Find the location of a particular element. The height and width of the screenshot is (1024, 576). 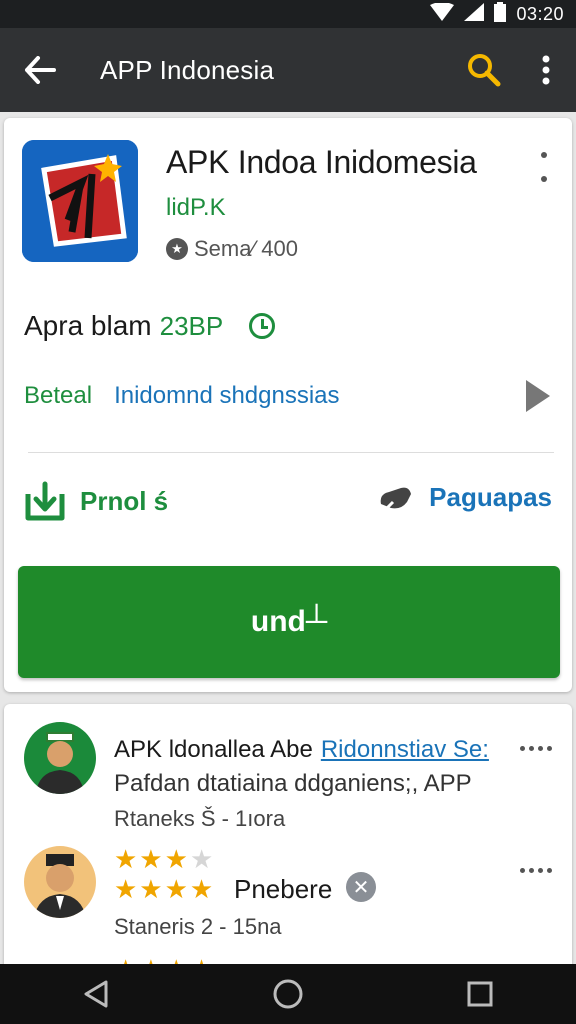

reviewer-name: Pnebere is located at coordinates (283, 889).